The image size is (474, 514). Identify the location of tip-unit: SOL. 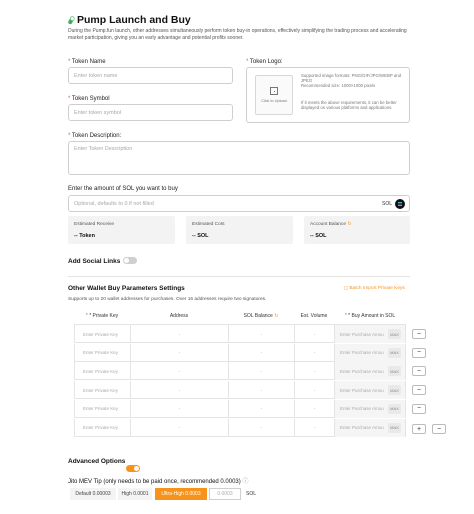
(251, 494).